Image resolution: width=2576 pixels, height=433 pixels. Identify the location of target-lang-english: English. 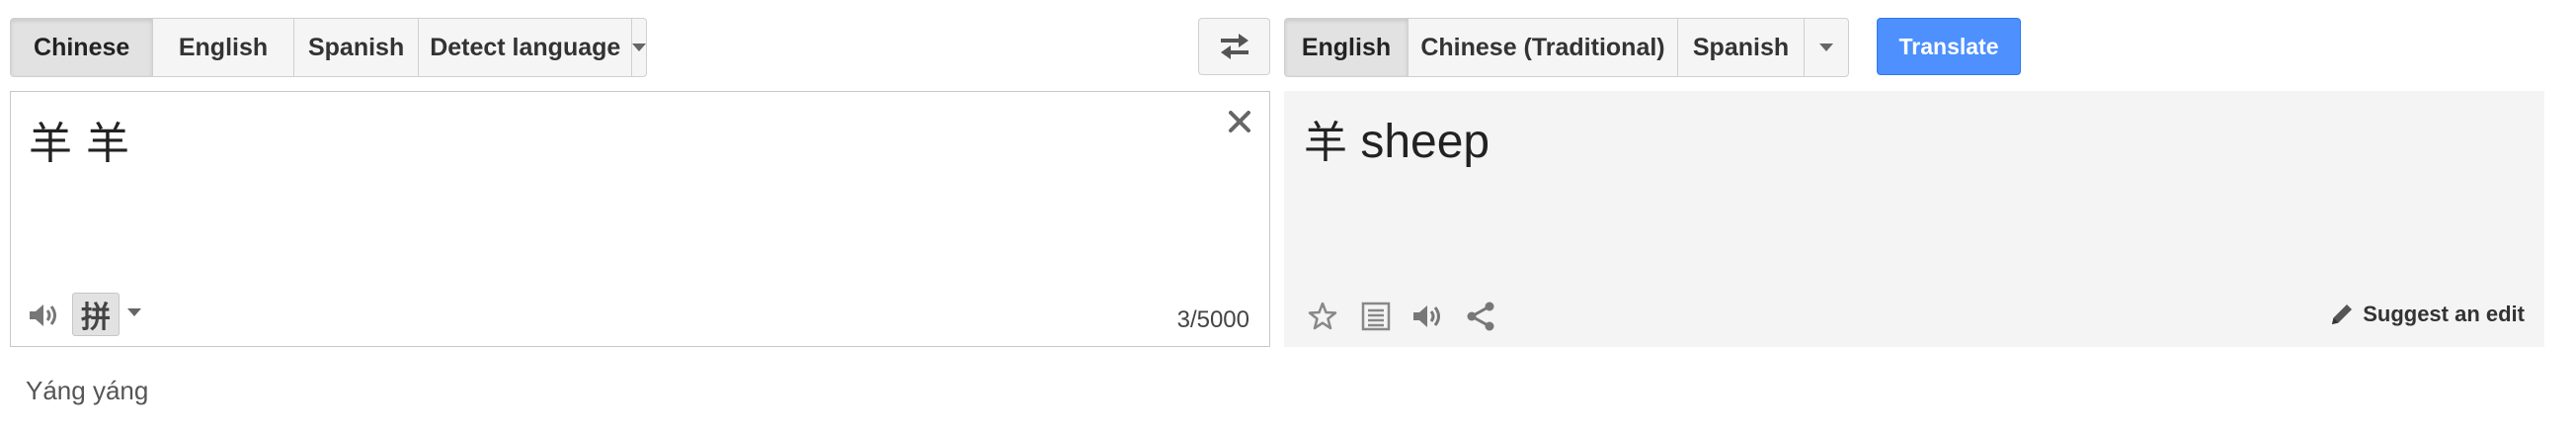
(1347, 47).